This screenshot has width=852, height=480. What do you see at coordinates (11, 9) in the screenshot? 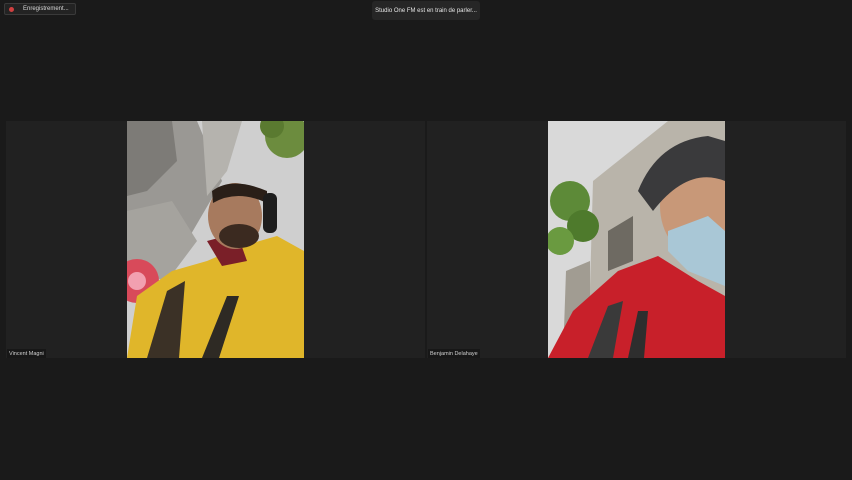
I see `record-dot-icon` at bounding box center [11, 9].